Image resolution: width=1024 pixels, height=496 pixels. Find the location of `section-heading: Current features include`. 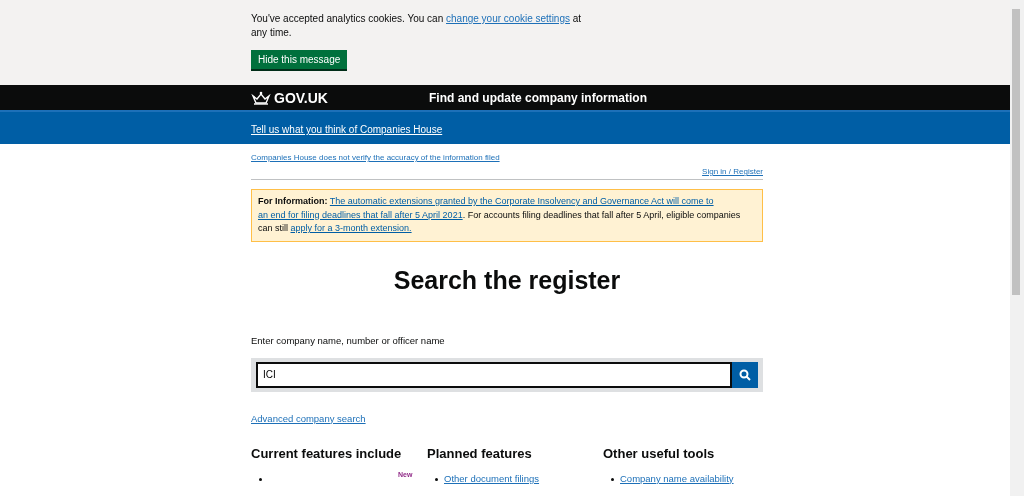

section-heading: Current features include is located at coordinates (327, 453).